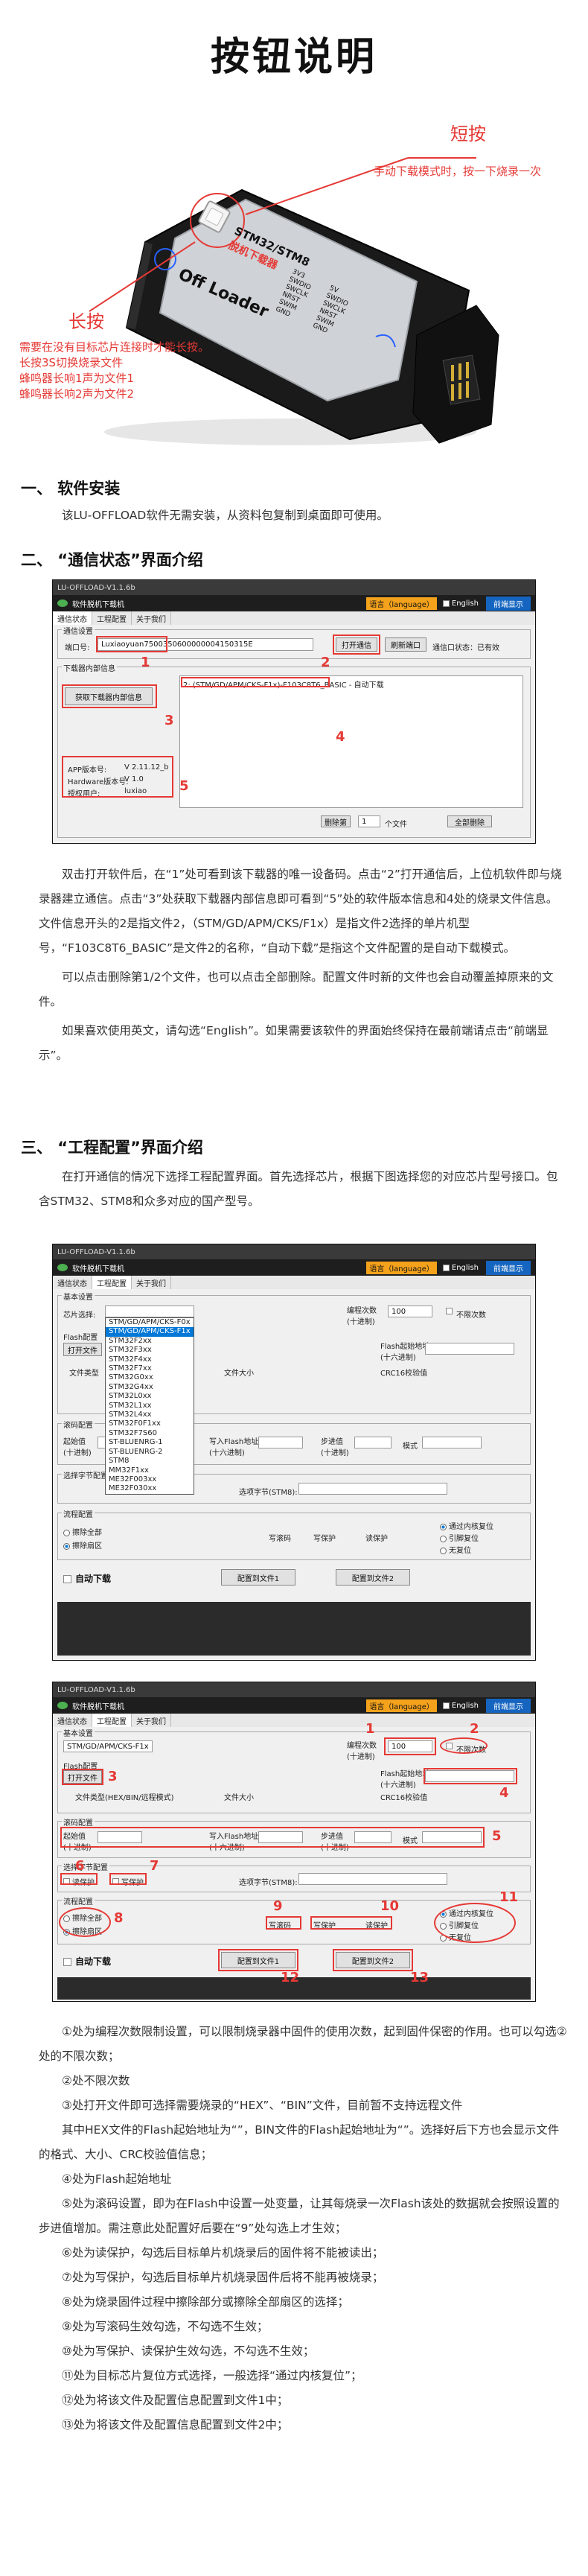 This screenshot has height=2576, width=588. What do you see at coordinates (149, 1311) in the screenshot?
I see `chip-select` at bounding box center [149, 1311].